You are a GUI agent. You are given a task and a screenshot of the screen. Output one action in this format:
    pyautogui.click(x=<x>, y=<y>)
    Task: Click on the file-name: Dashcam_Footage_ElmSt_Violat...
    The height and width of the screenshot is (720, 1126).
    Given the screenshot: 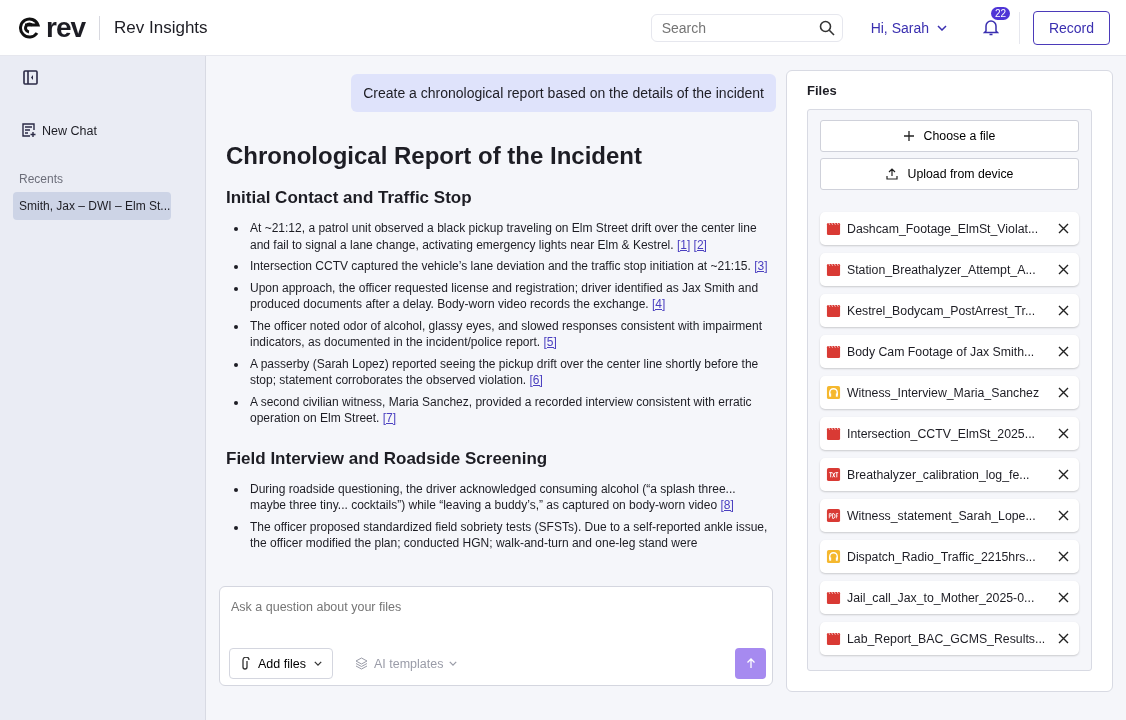 What is the action you would take?
    pyautogui.click(x=943, y=228)
    